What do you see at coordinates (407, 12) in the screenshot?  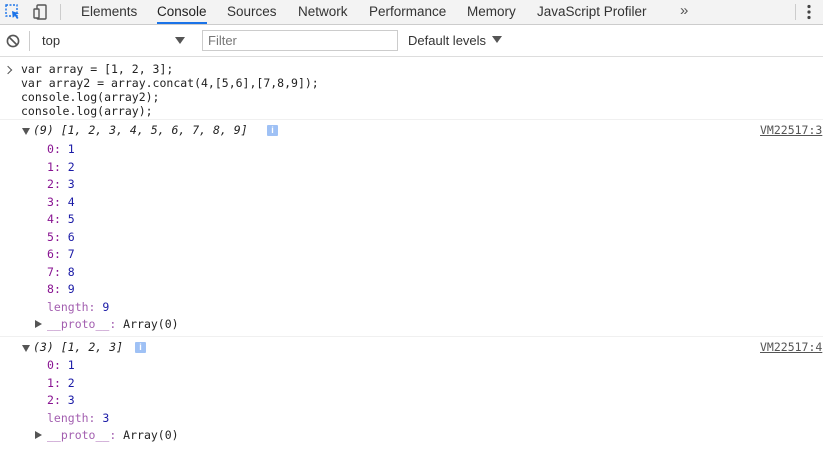 I see `tab-performance: Performance` at bounding box center [407, 12].